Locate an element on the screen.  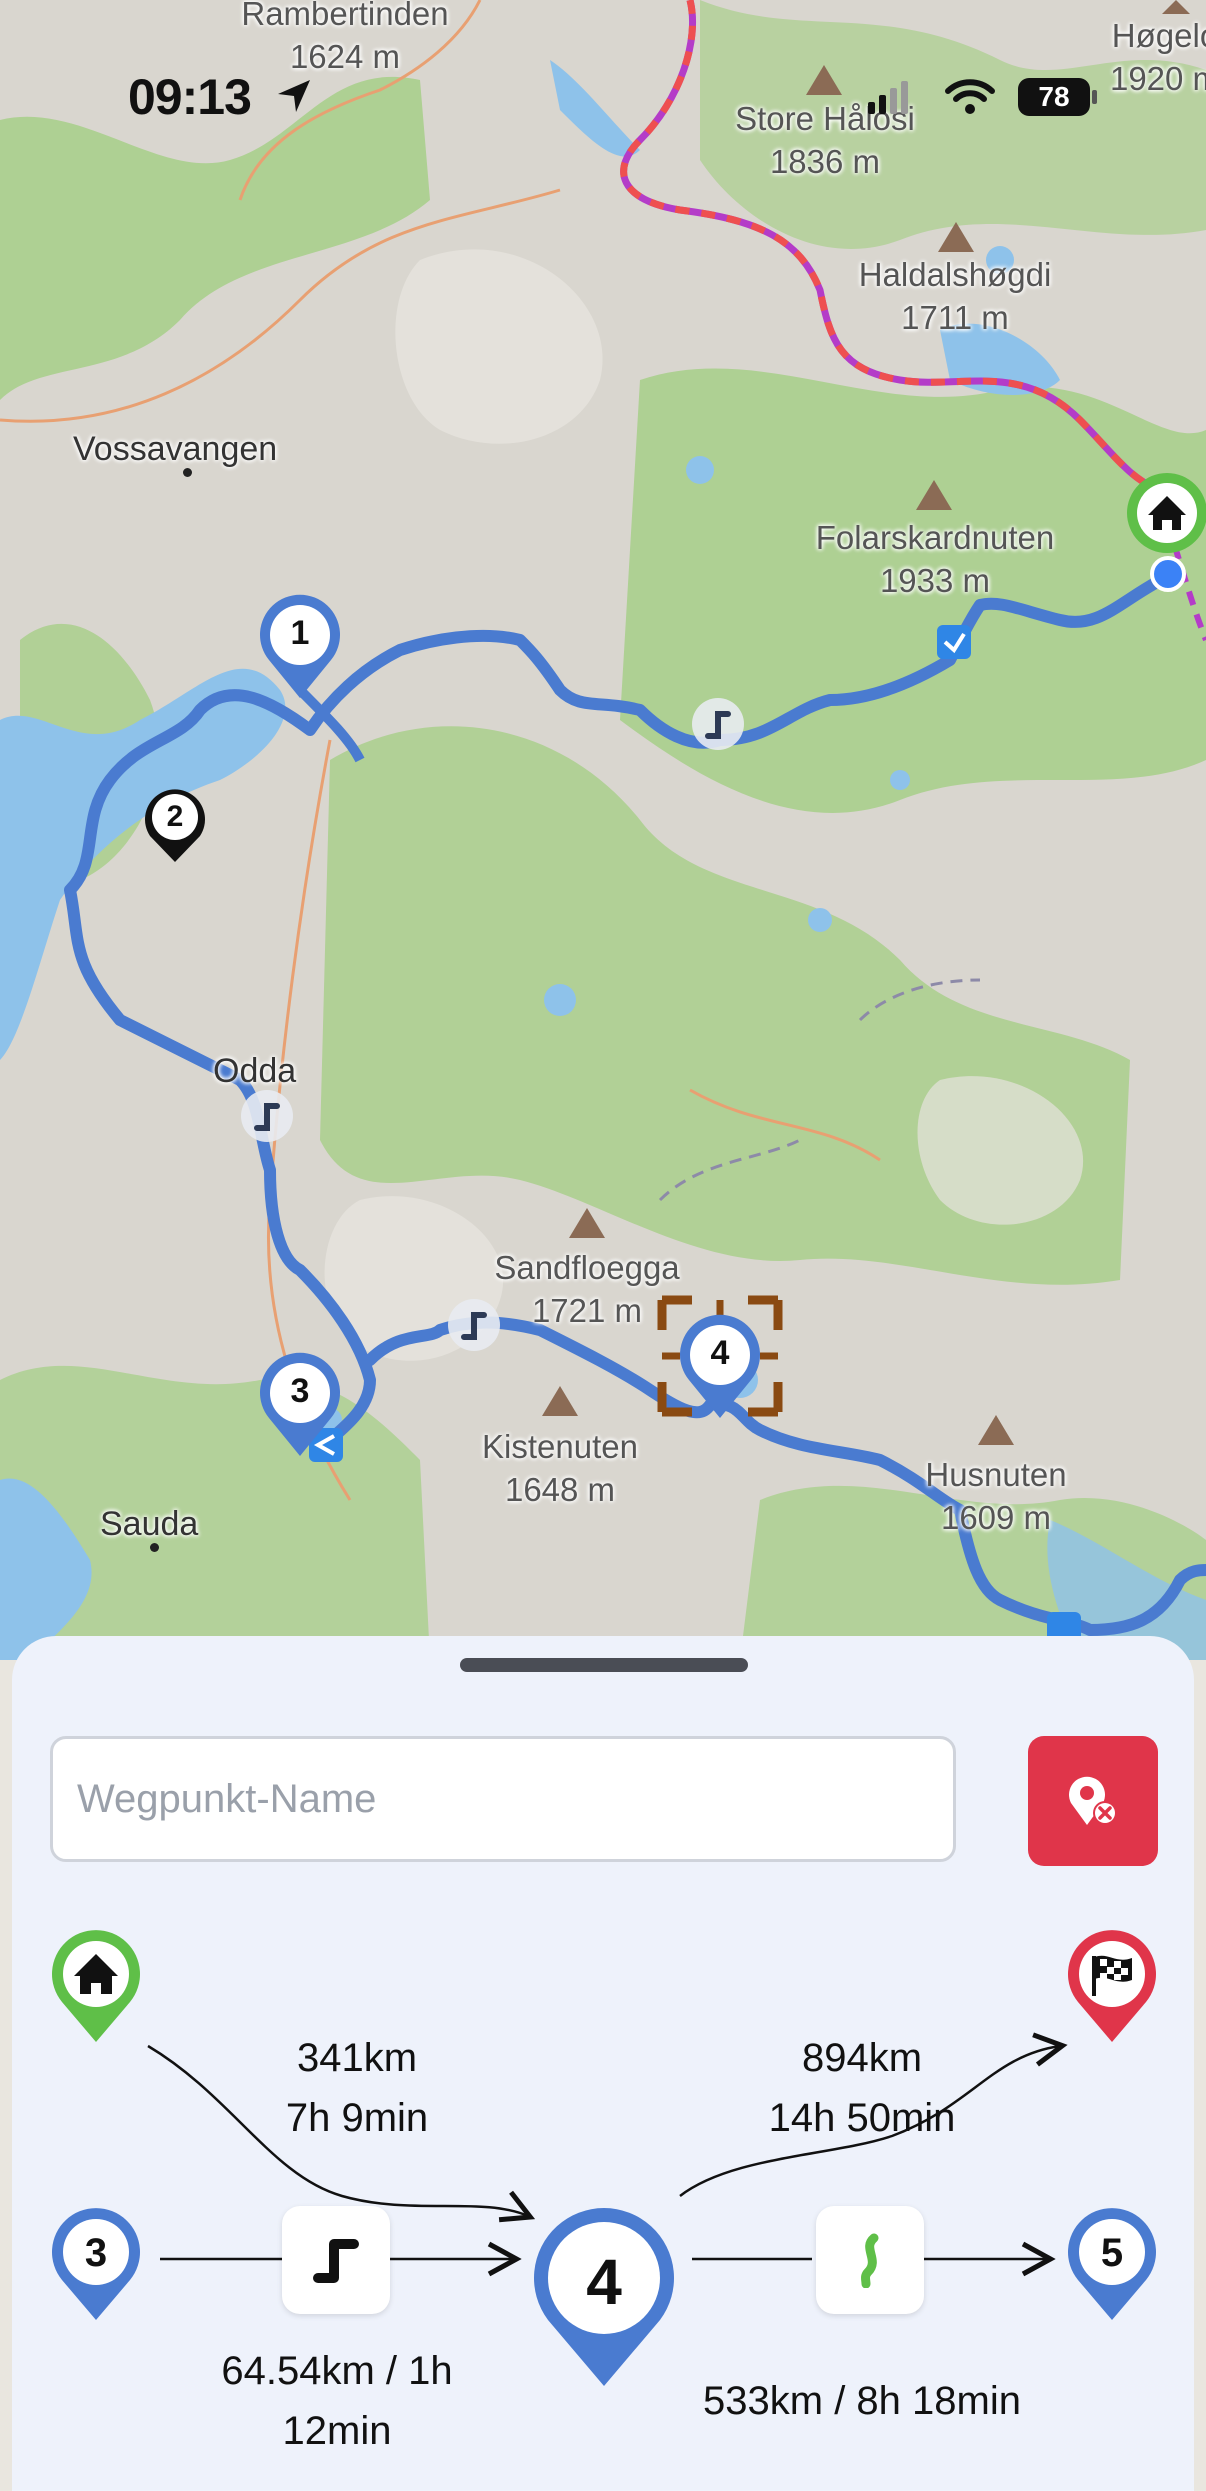
current-waypoint-pin: 4 is located at coordinates (604, 2295).